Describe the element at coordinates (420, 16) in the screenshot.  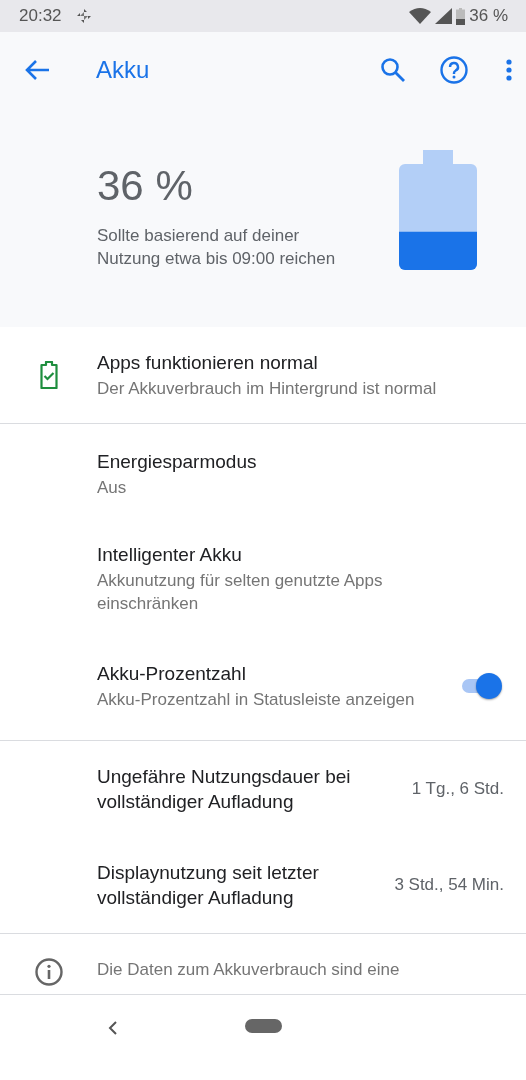
I see `wifi-icon` at that location.